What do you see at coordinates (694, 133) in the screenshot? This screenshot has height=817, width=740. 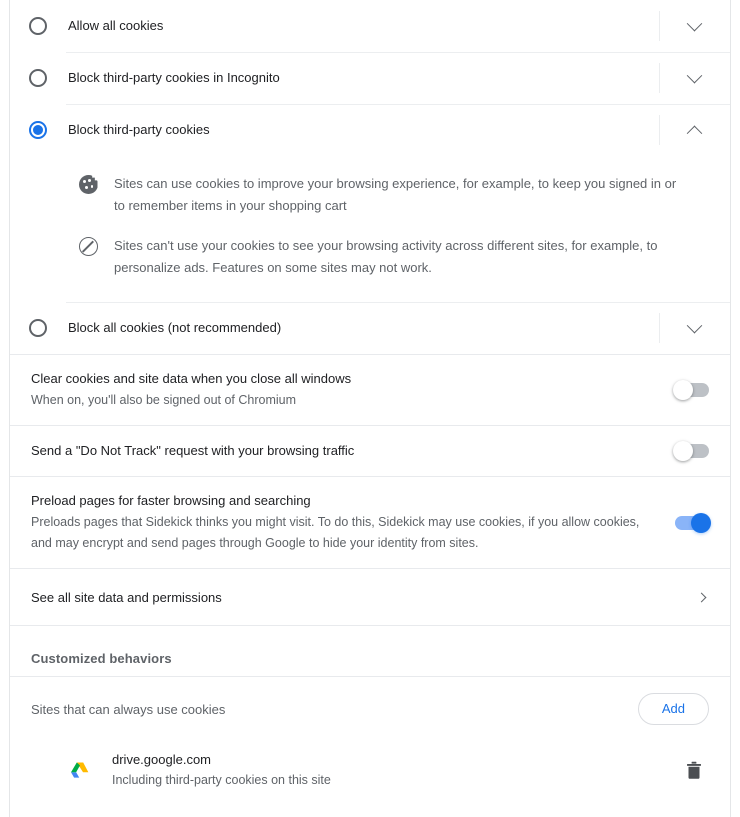 I see `chevron-up-icon` at bounding box center [694, 133].